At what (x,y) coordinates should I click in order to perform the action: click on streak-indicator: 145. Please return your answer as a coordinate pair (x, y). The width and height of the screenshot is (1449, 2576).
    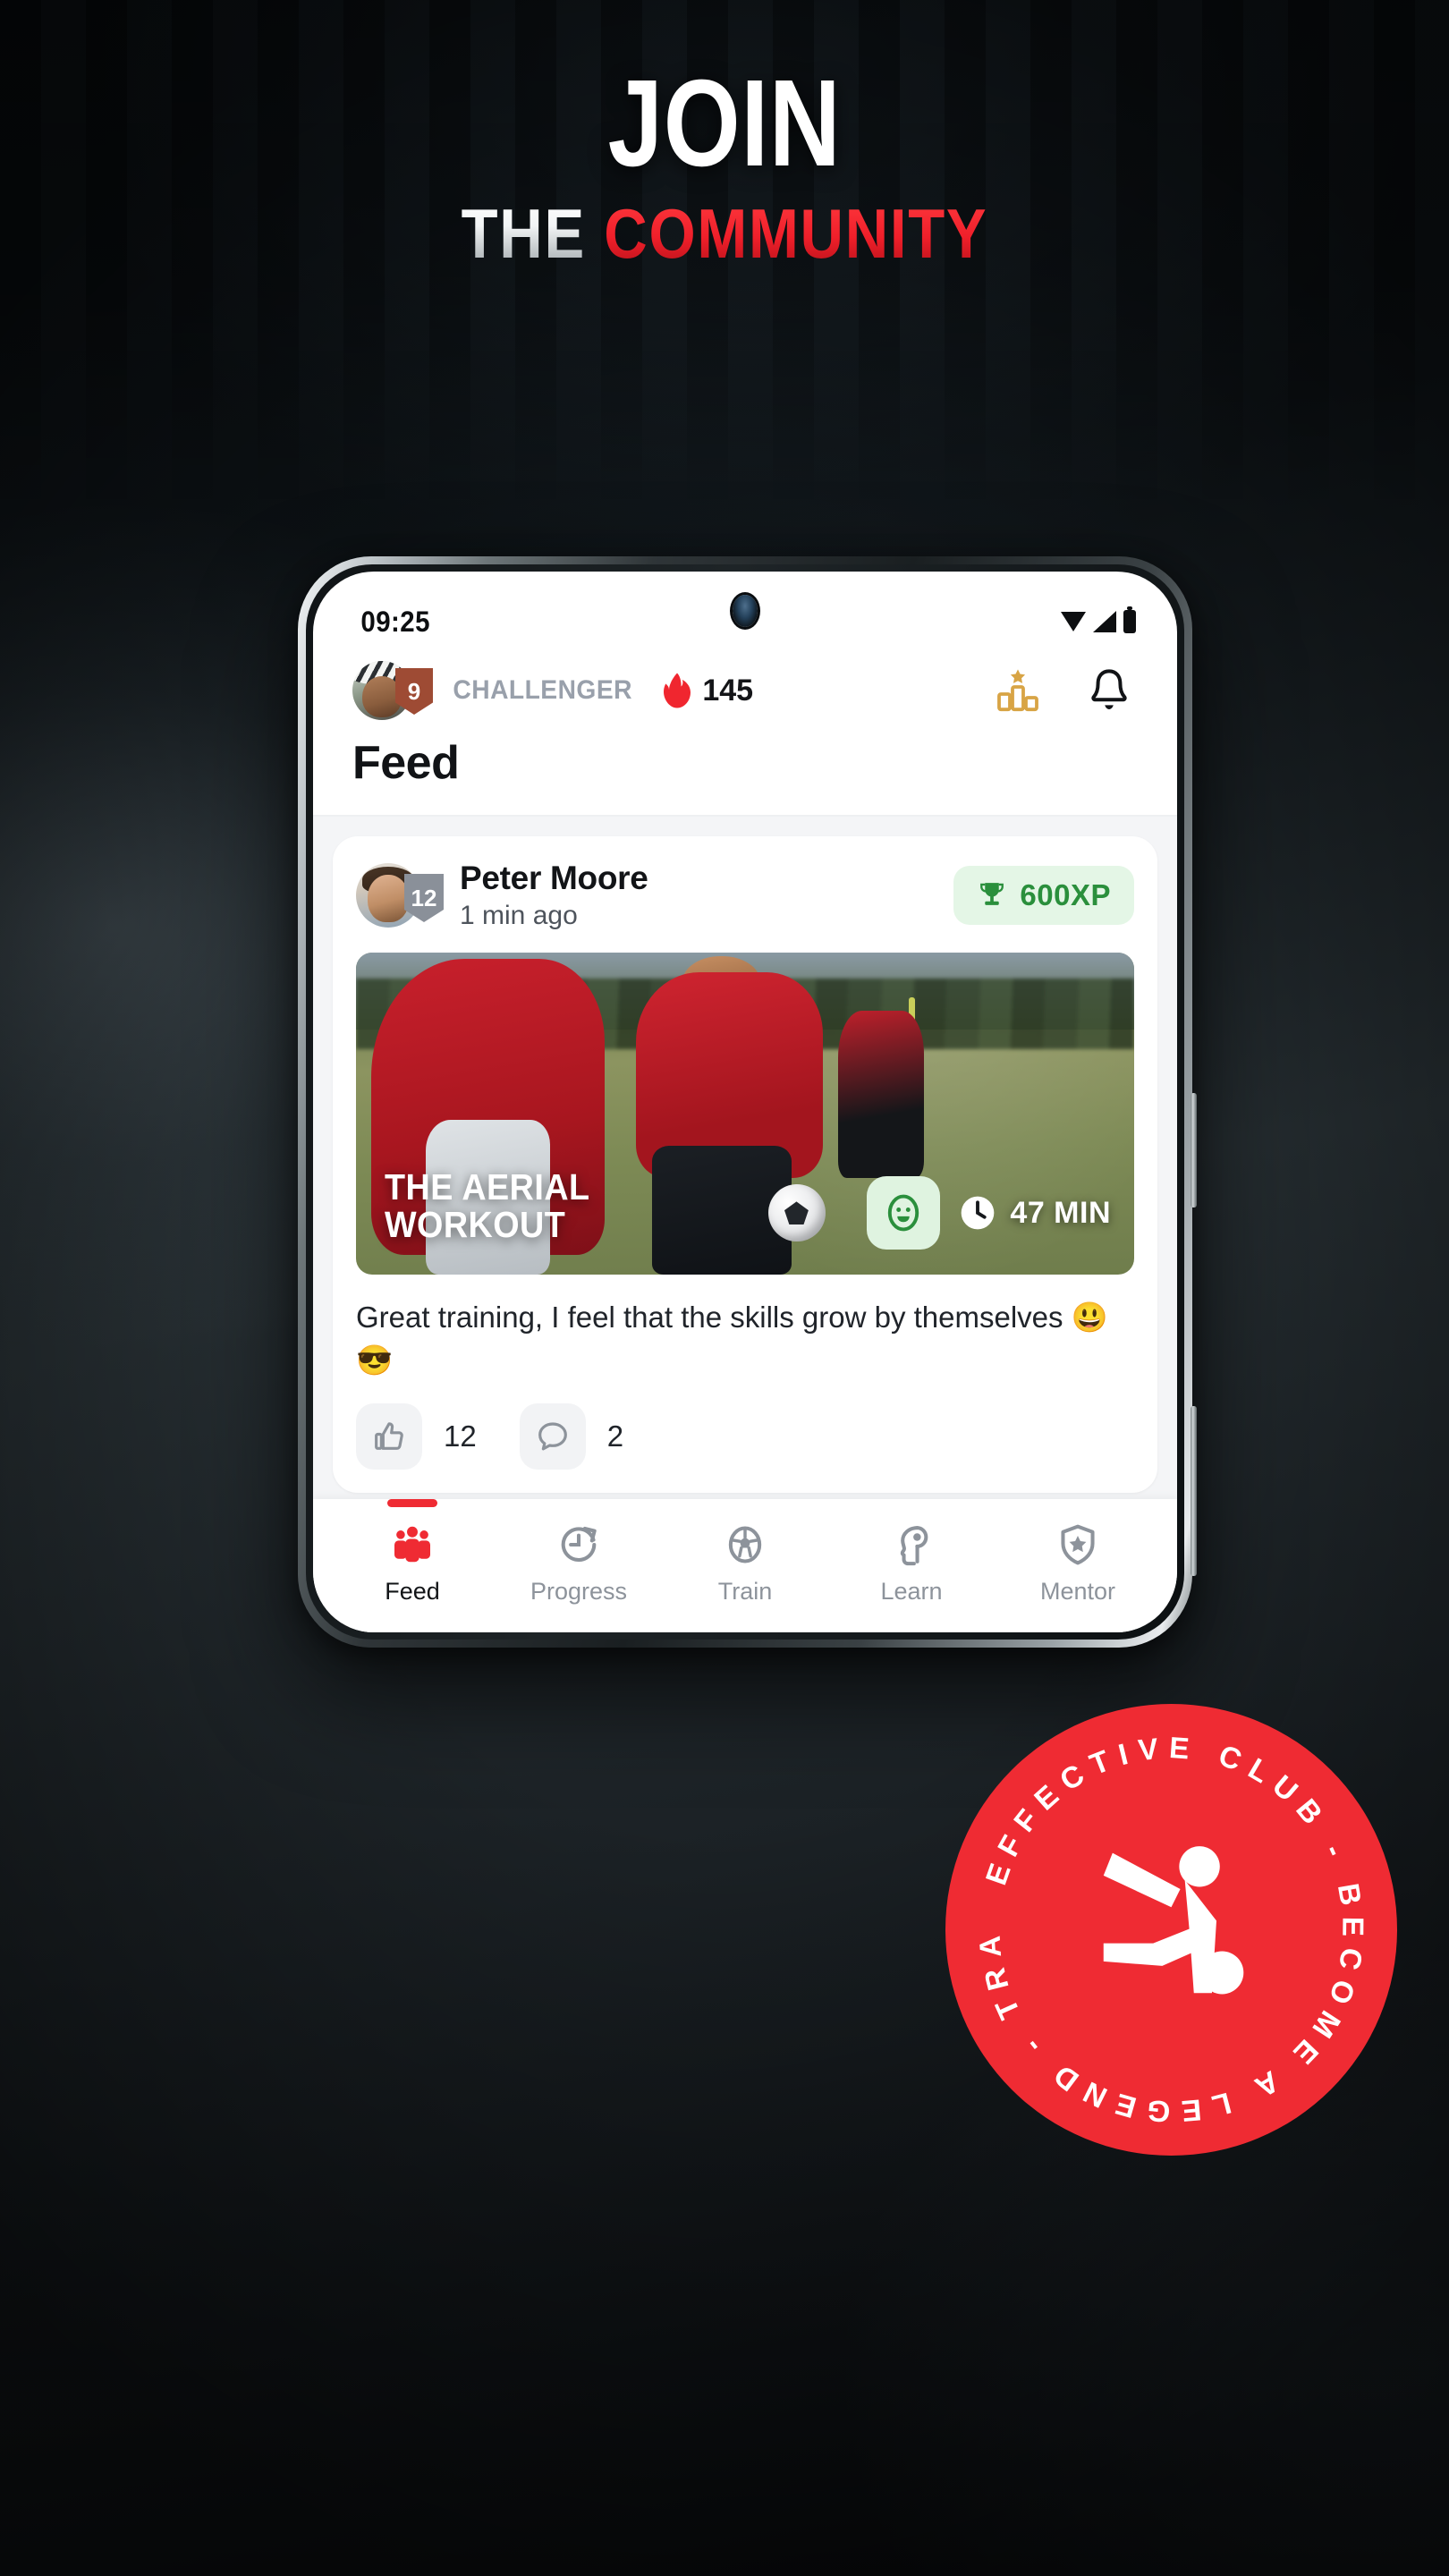
    Looking at the image, I should click on (707, 690).